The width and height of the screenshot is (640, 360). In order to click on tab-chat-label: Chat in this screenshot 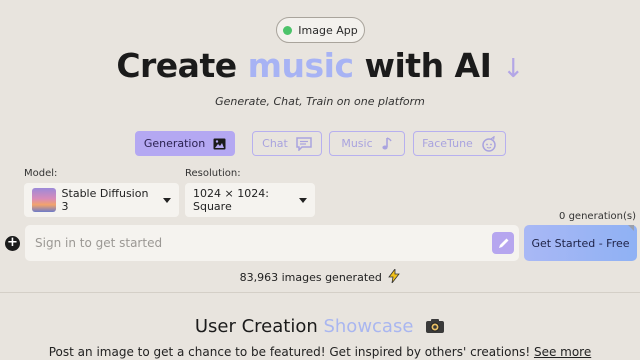, I will do `click(275, 143)`.